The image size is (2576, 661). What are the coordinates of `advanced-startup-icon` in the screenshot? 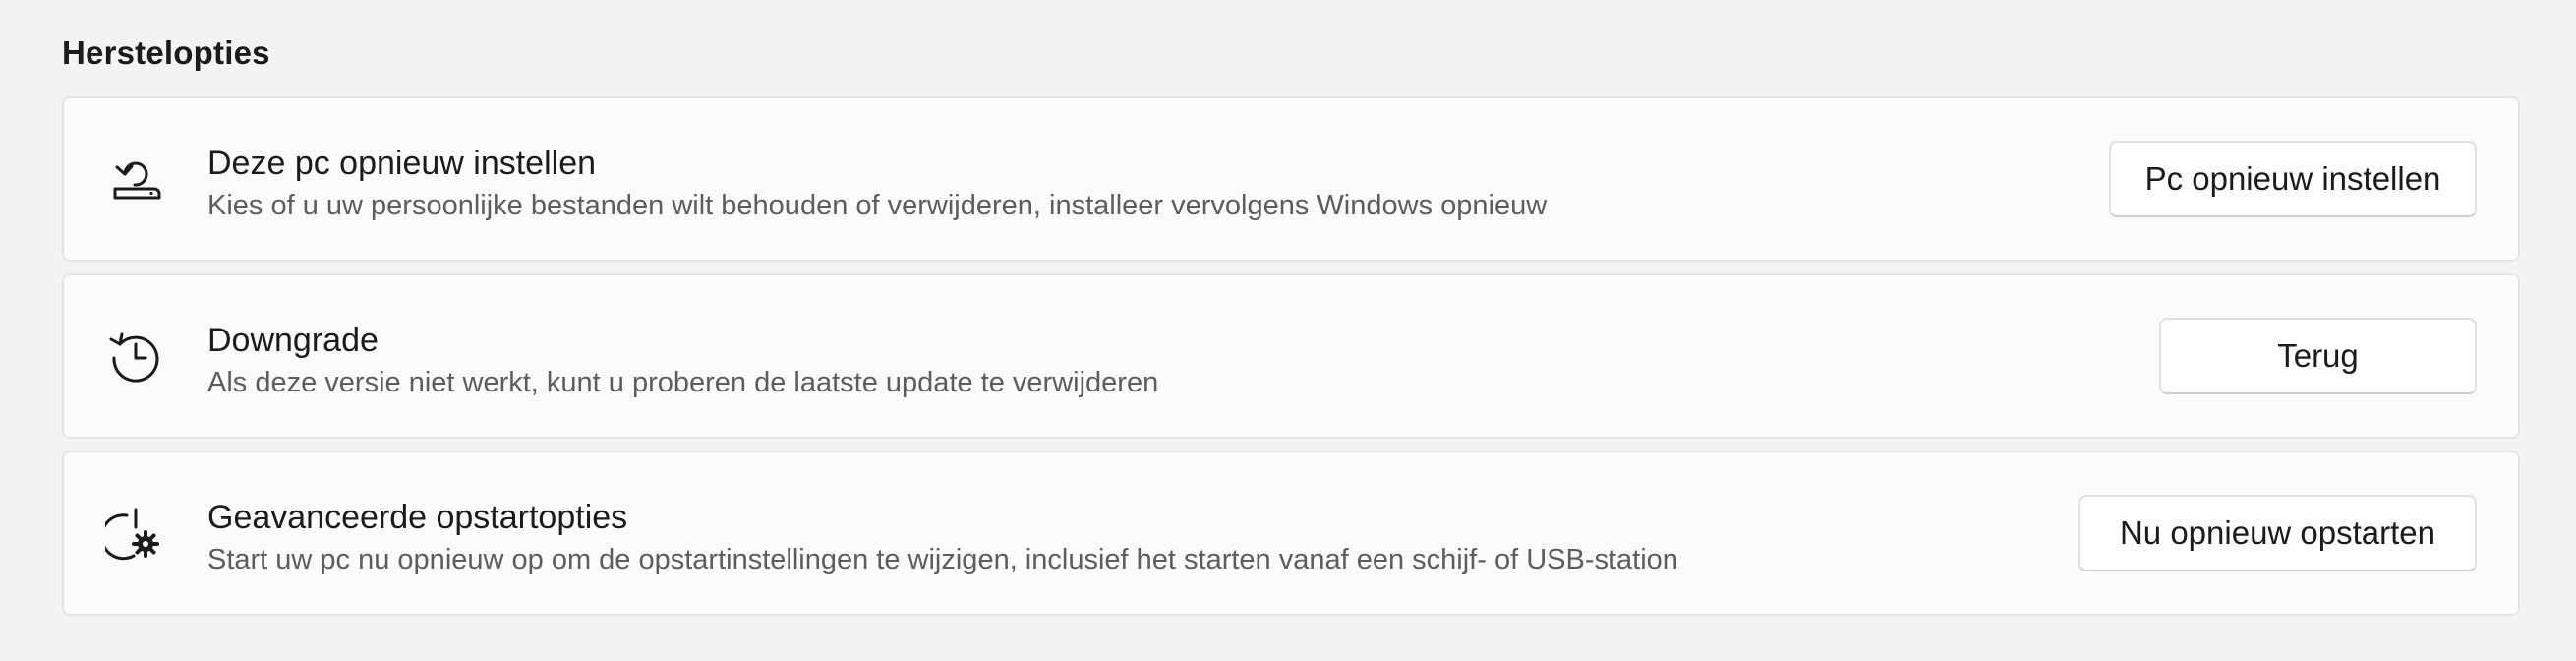 It's located at (135, 533).